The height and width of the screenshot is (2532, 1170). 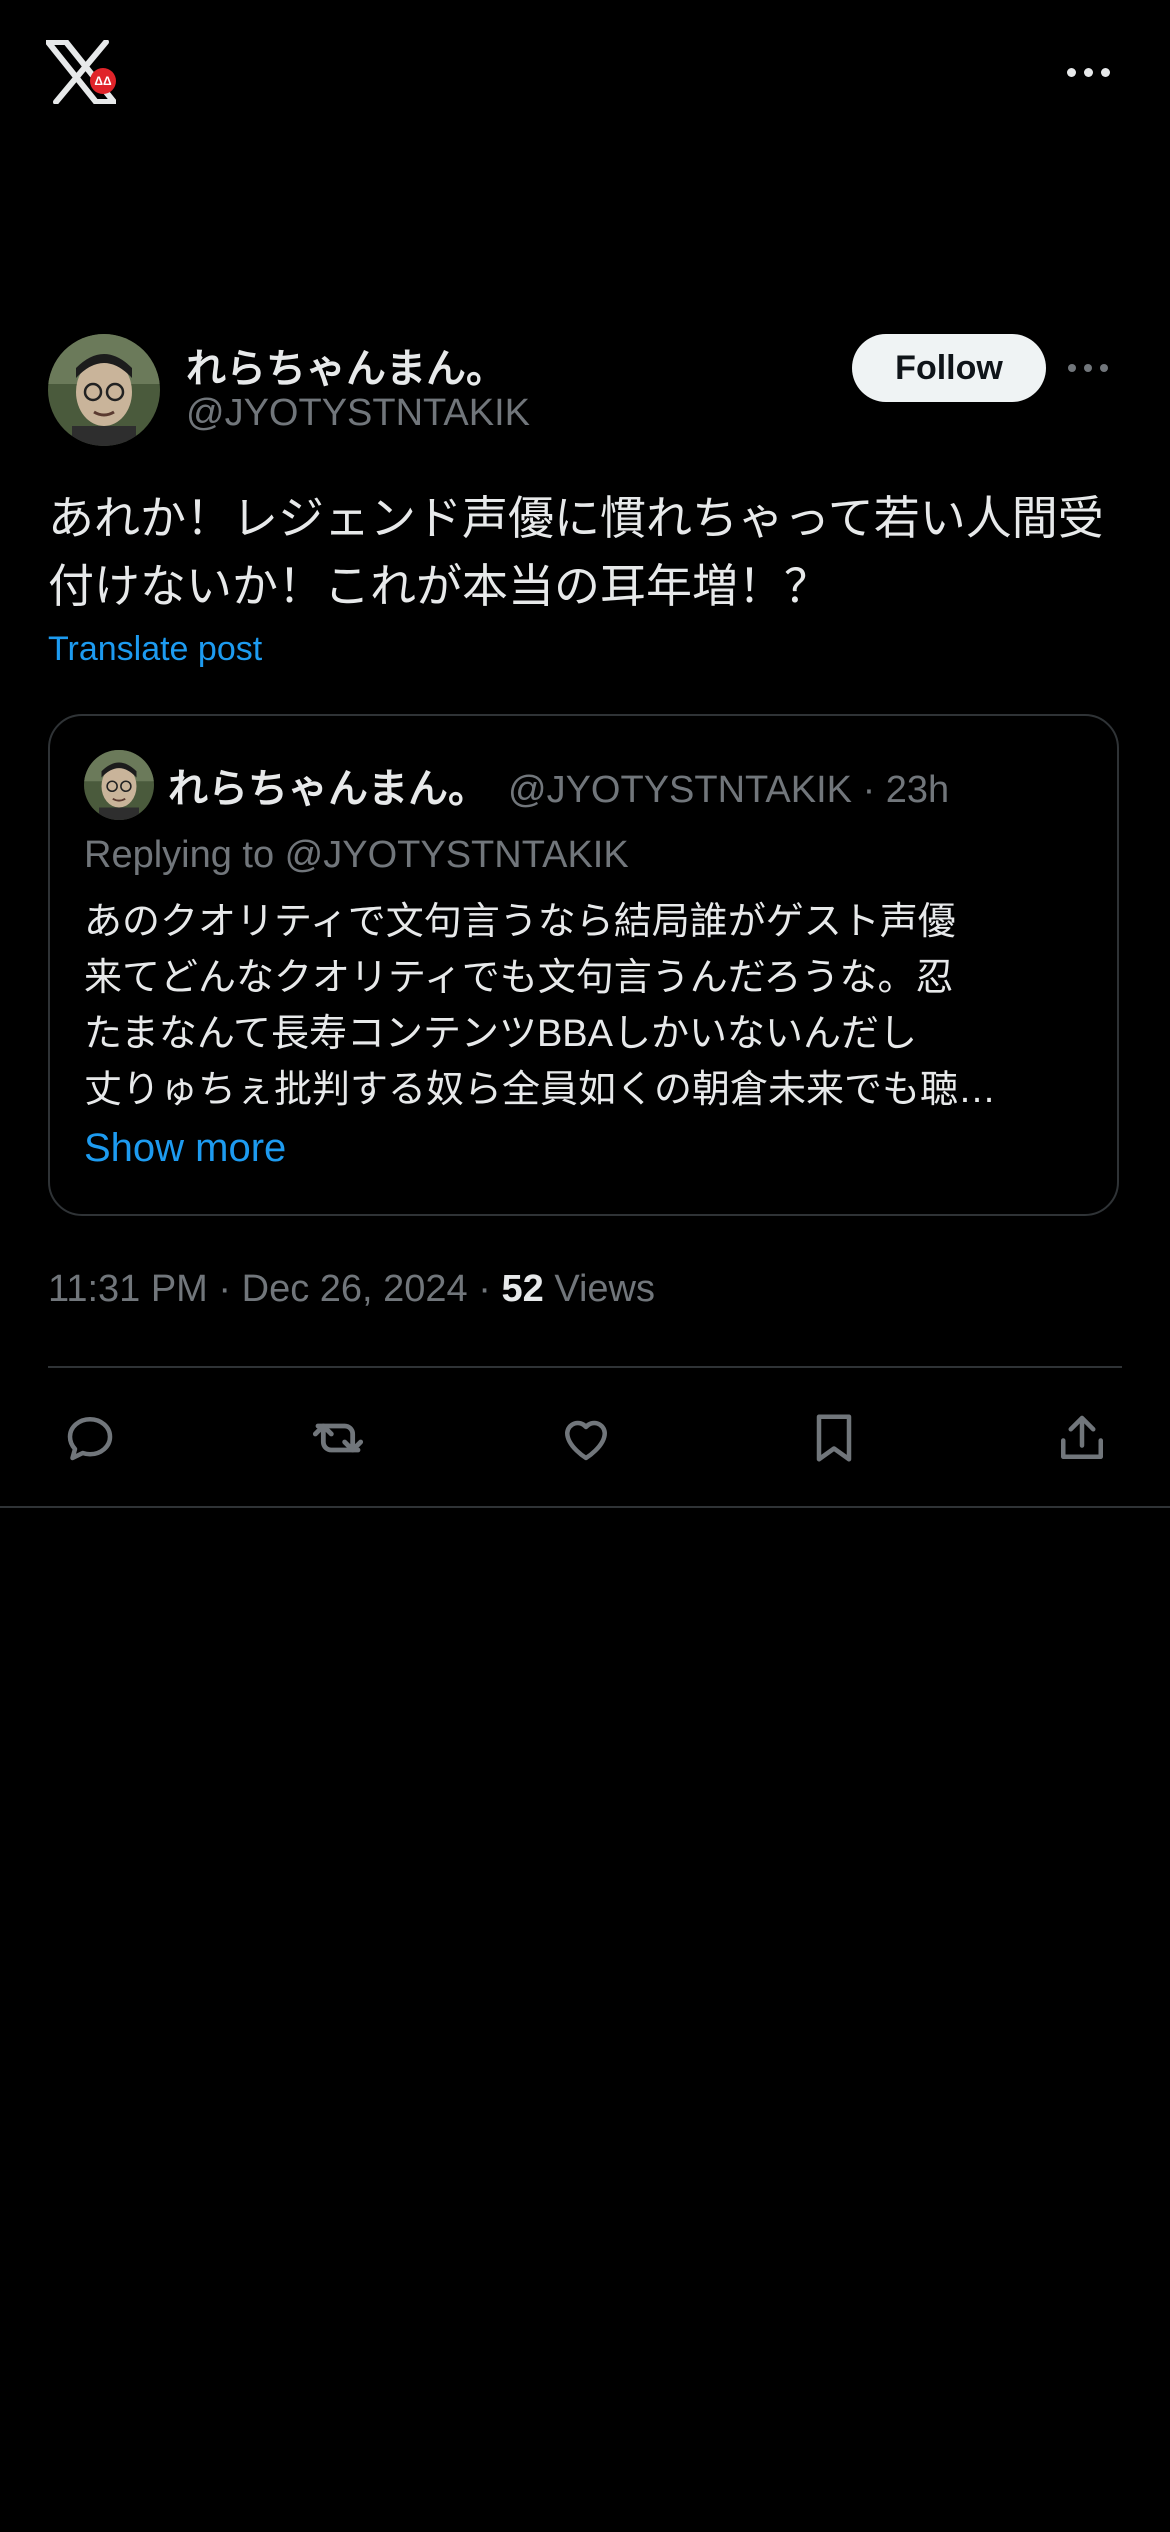 What do you see at coordinates (356, 855) in the screenshot?
I see `replying-to: Replying to @JYOTYSTNTAKIK` at bounding box center [356, 855].